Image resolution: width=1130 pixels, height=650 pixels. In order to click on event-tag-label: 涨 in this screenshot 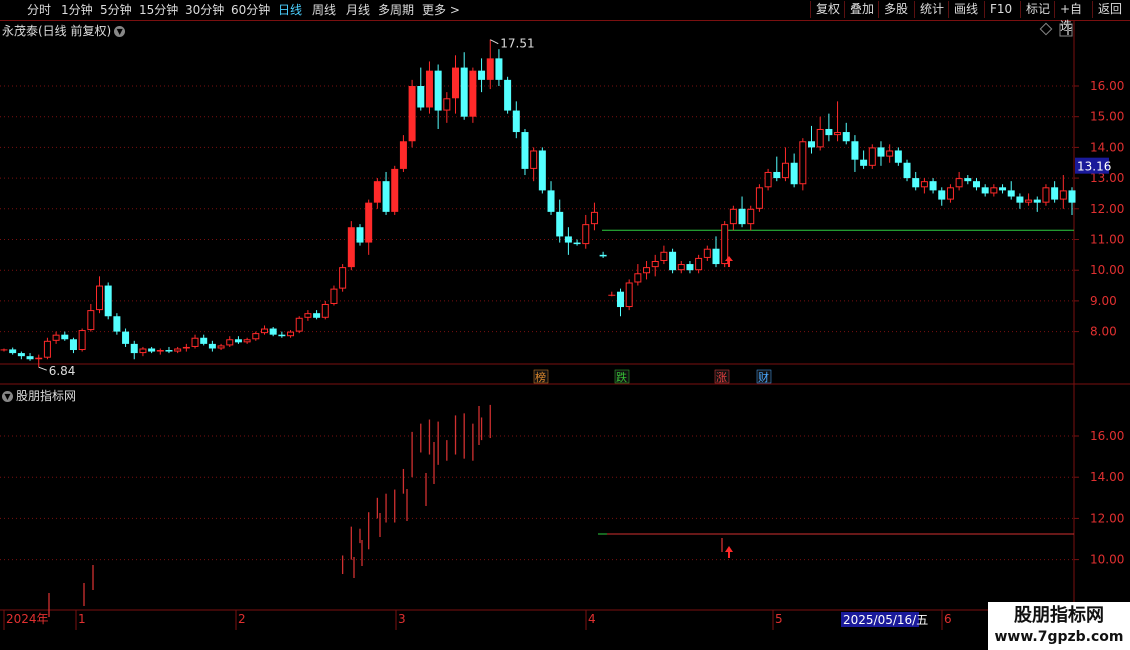, I will do `click(721, 377)`.